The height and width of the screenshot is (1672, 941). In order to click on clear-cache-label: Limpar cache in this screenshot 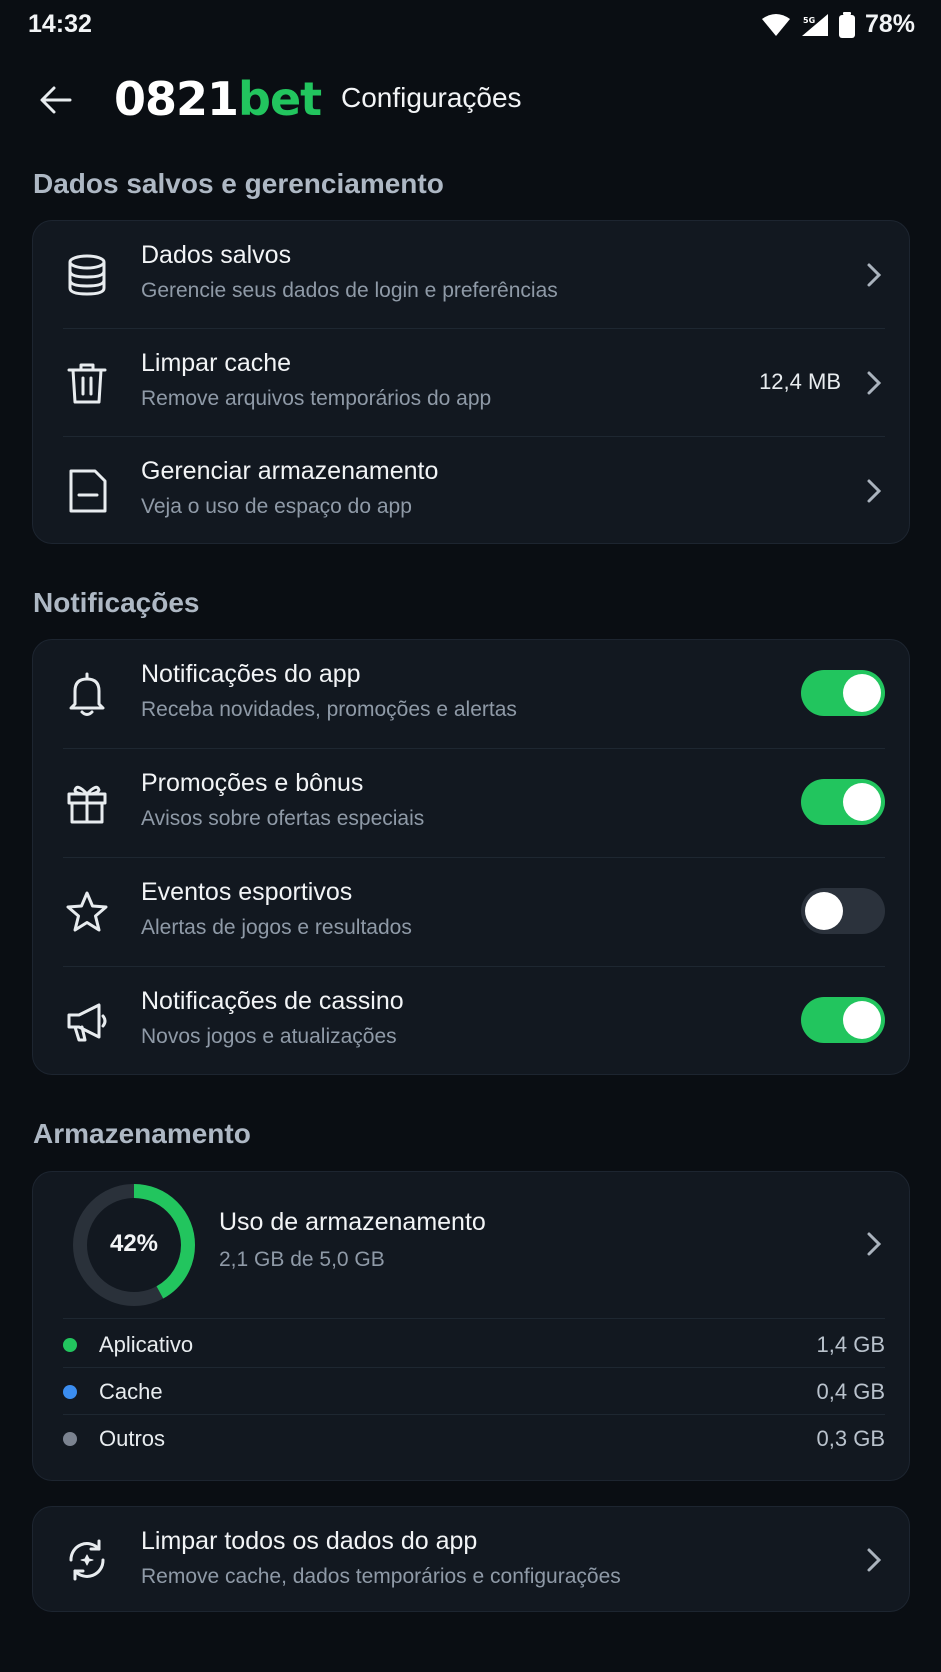, I will do `click(216, 363)`.